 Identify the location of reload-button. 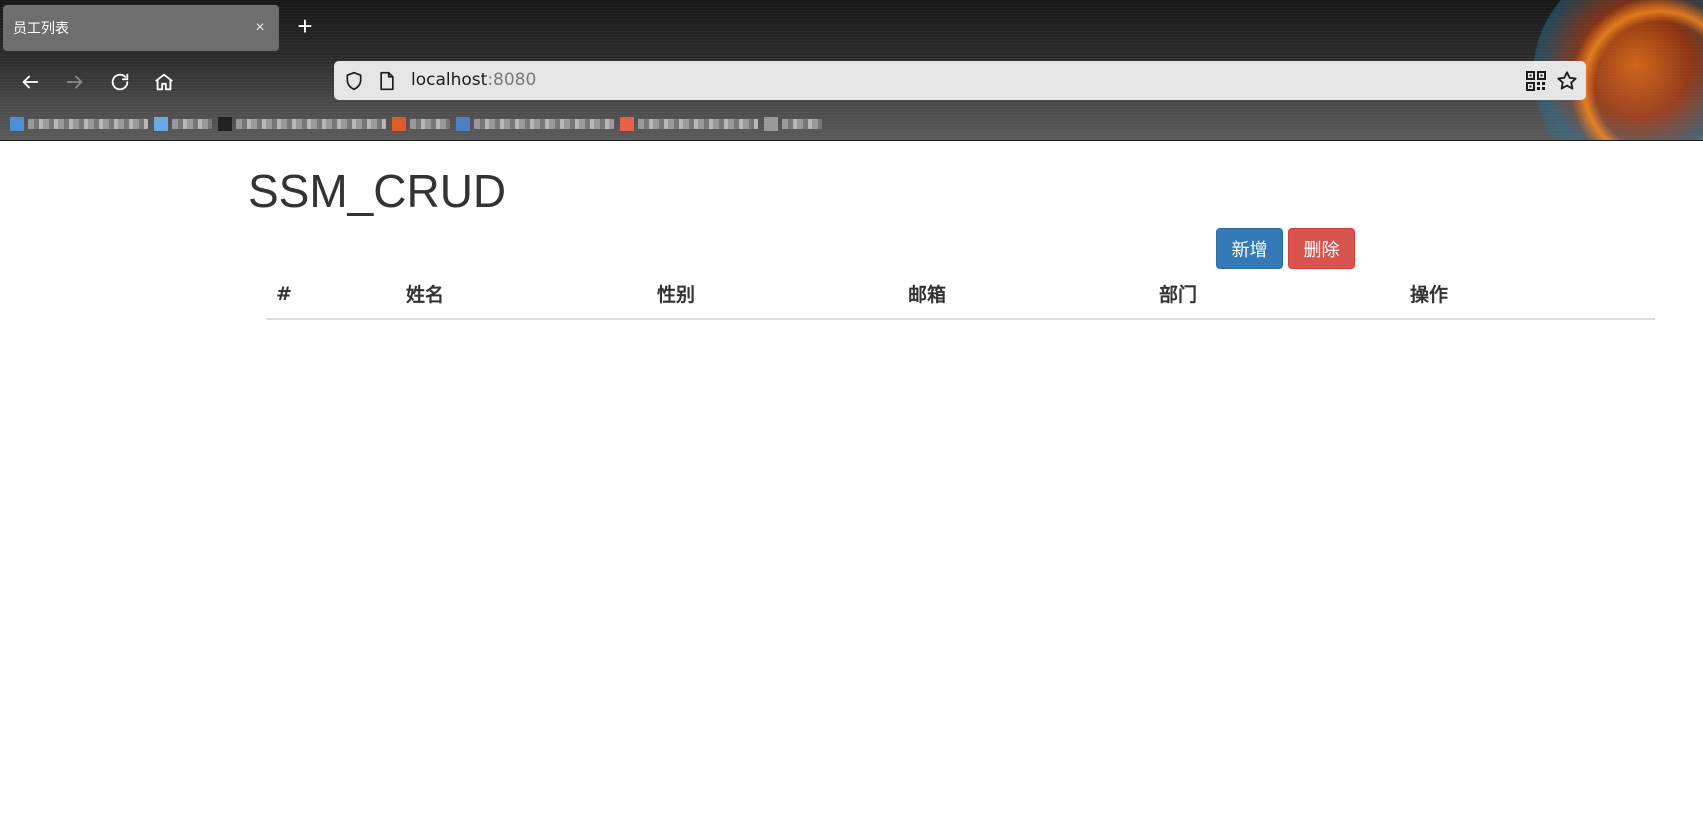
(120, 82).